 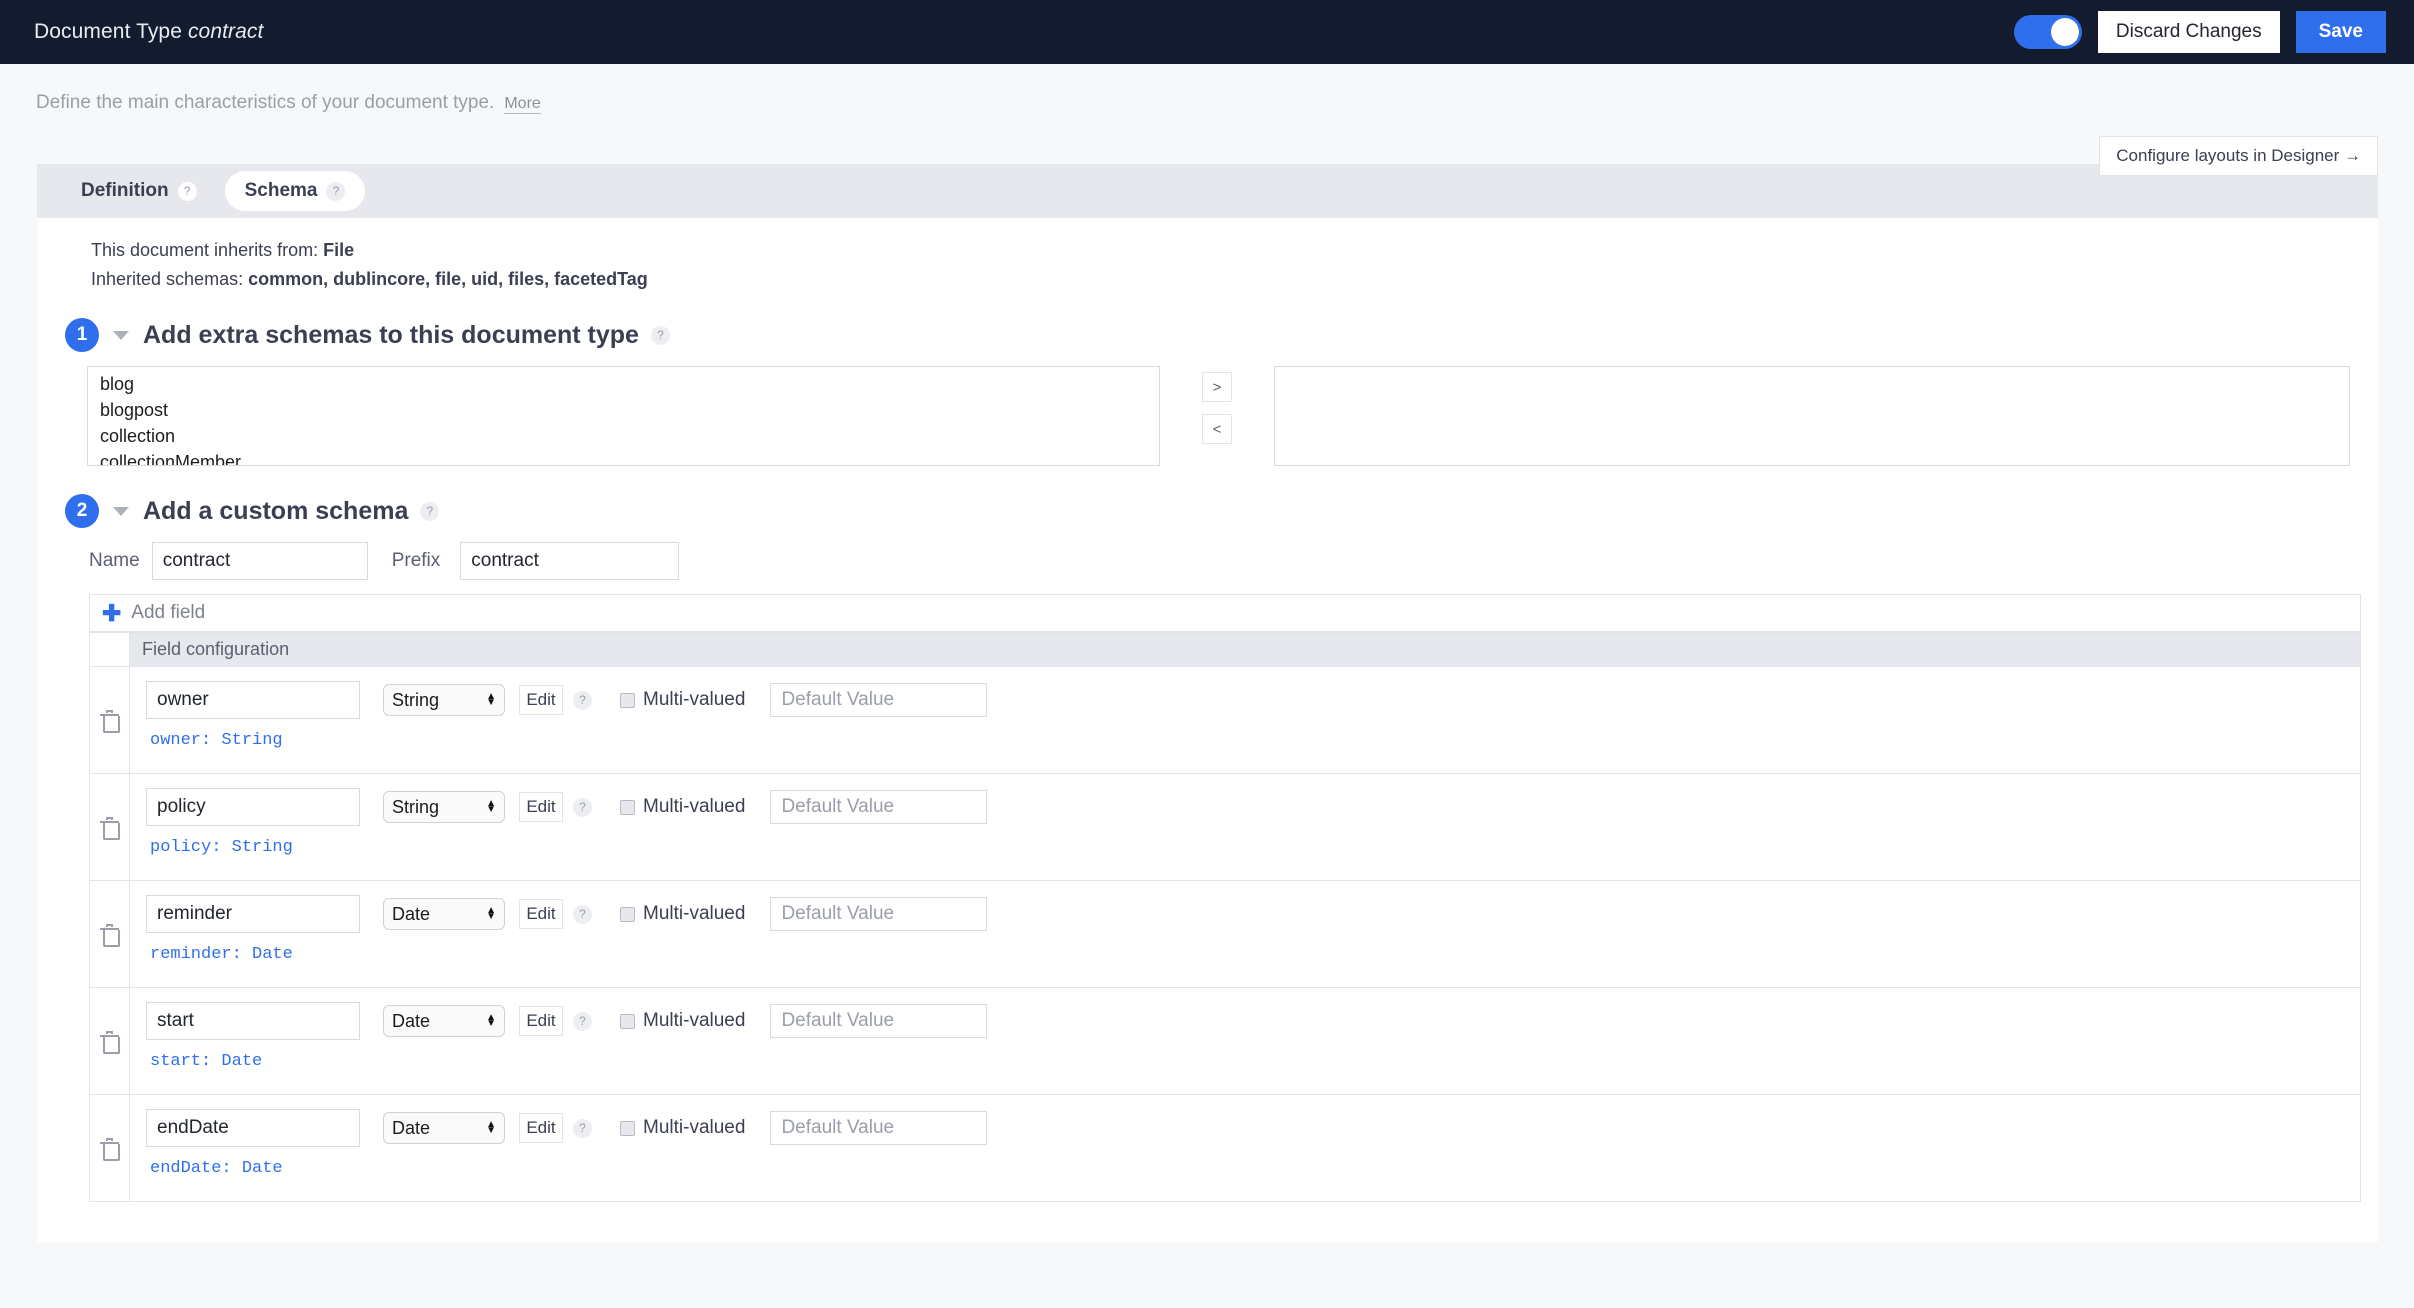 I want to click on more-link: More, so click(x=522, y=105).